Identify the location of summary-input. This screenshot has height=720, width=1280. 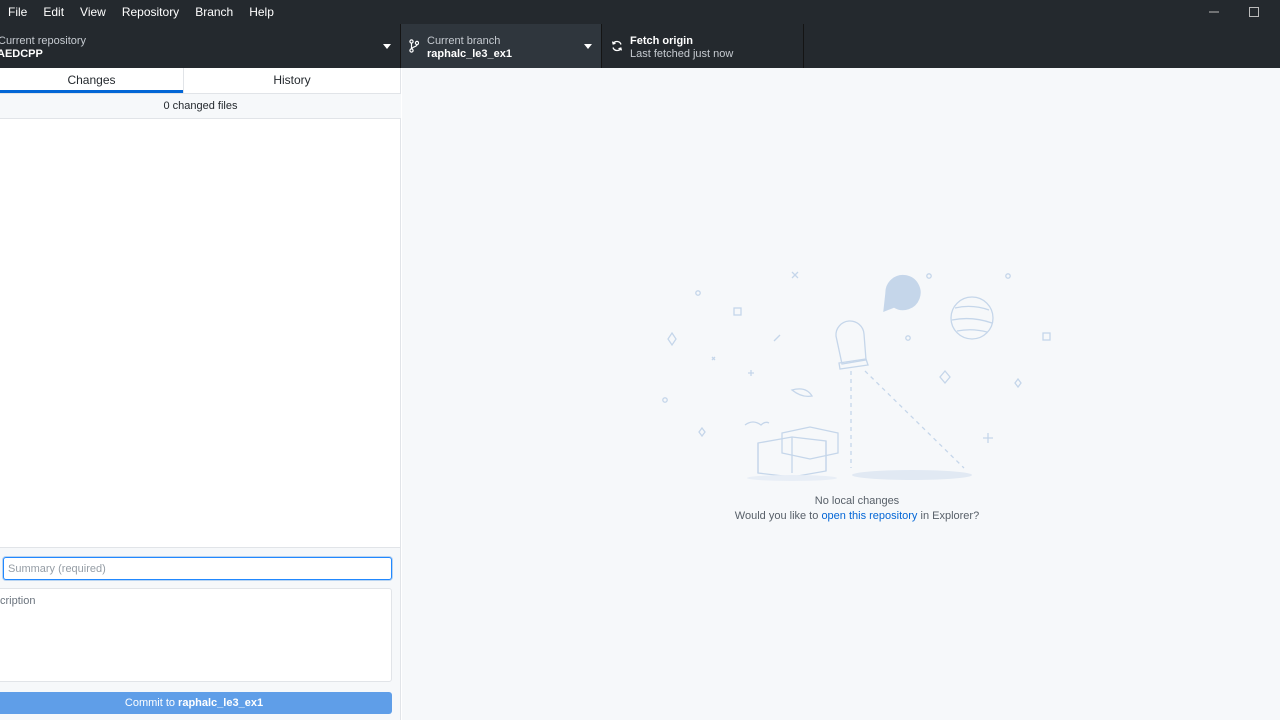
(197, 568).